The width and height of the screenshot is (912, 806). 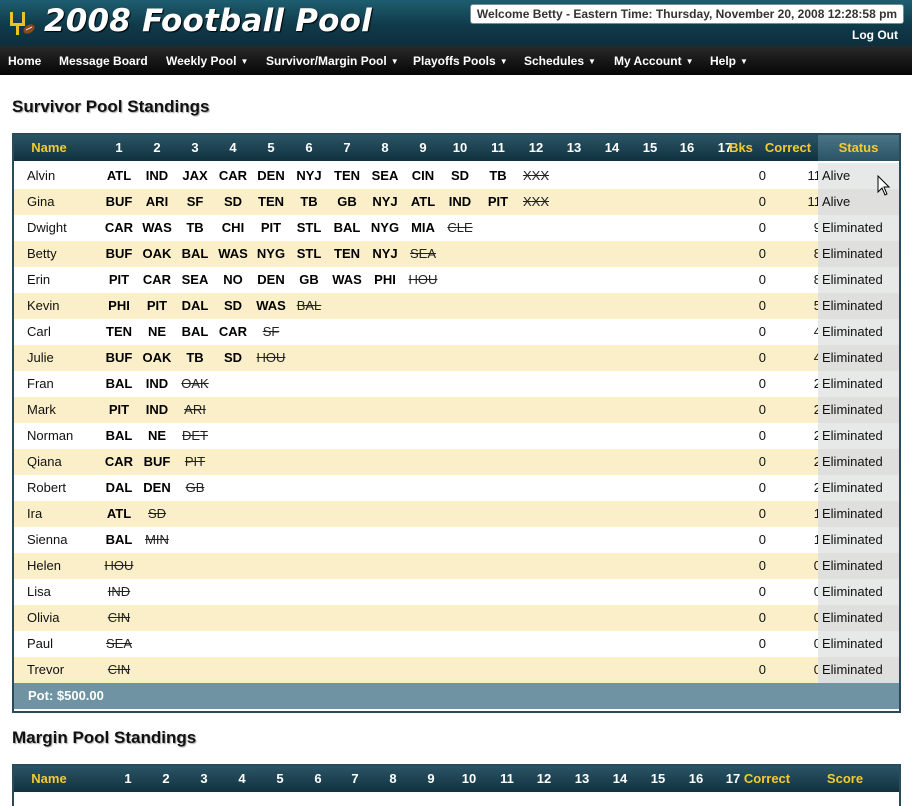 I want to click on nav-weekly-pool: Weekly Pool ▼, so click(x=207, y=61).